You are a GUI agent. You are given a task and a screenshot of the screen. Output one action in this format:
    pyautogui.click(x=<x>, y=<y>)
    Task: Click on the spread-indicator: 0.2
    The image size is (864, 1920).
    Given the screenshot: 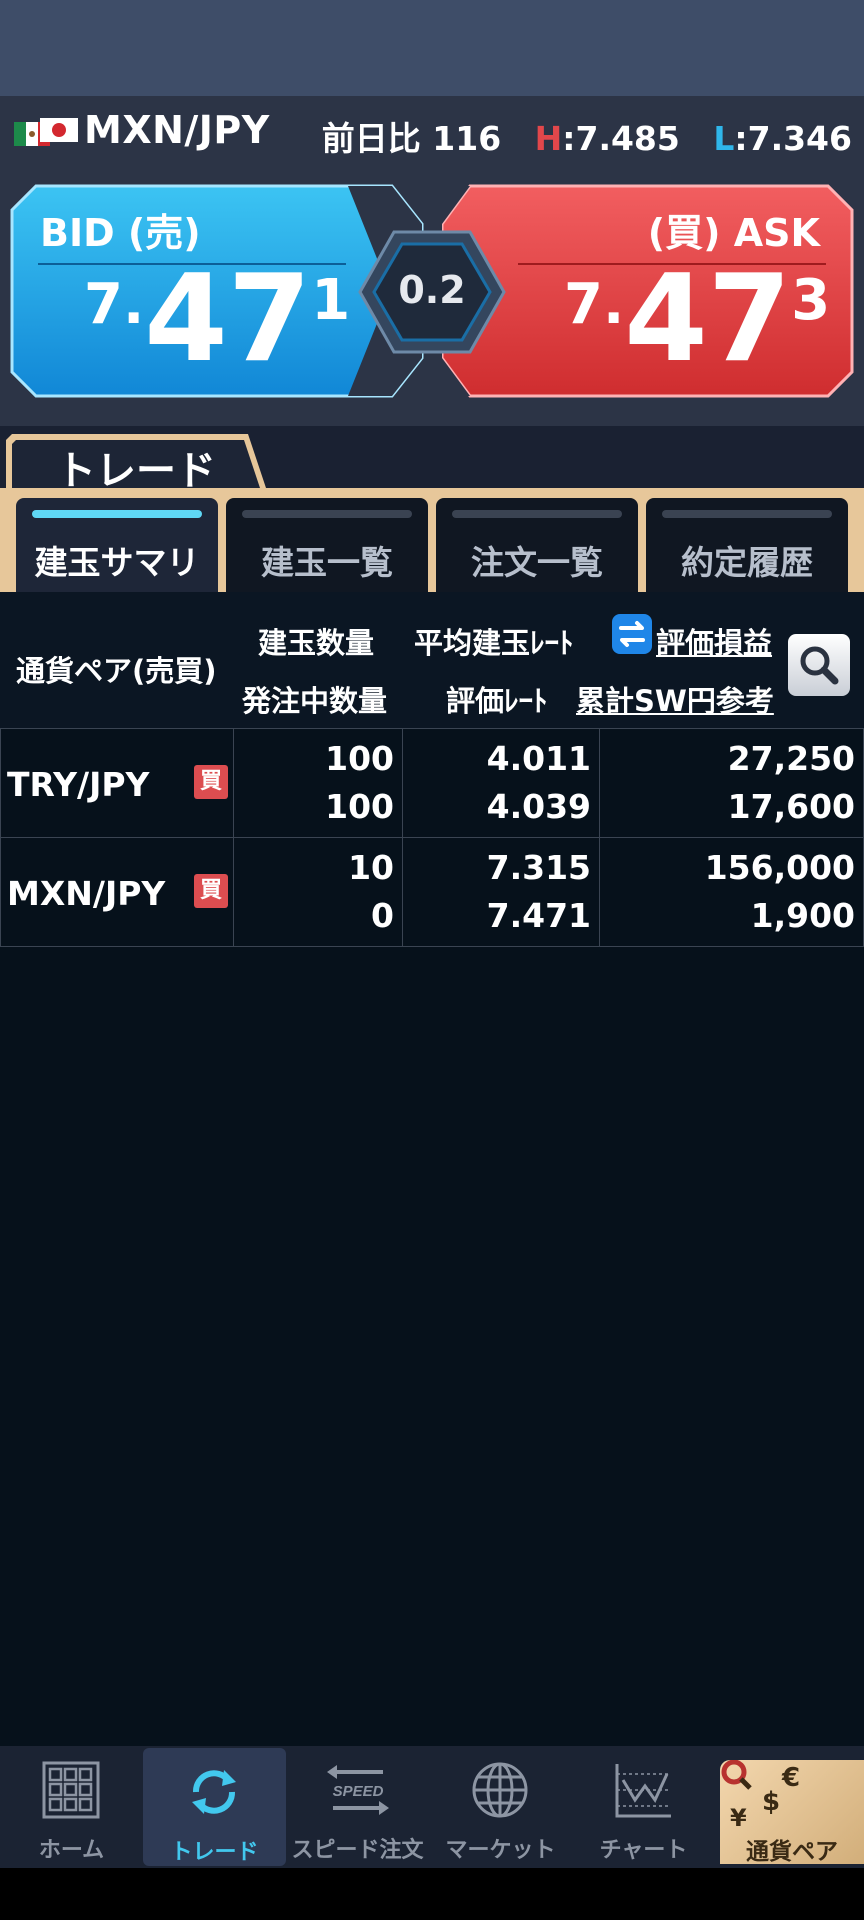 What is the action you would take?
    pyautogui.click(x=432, y=292)
    